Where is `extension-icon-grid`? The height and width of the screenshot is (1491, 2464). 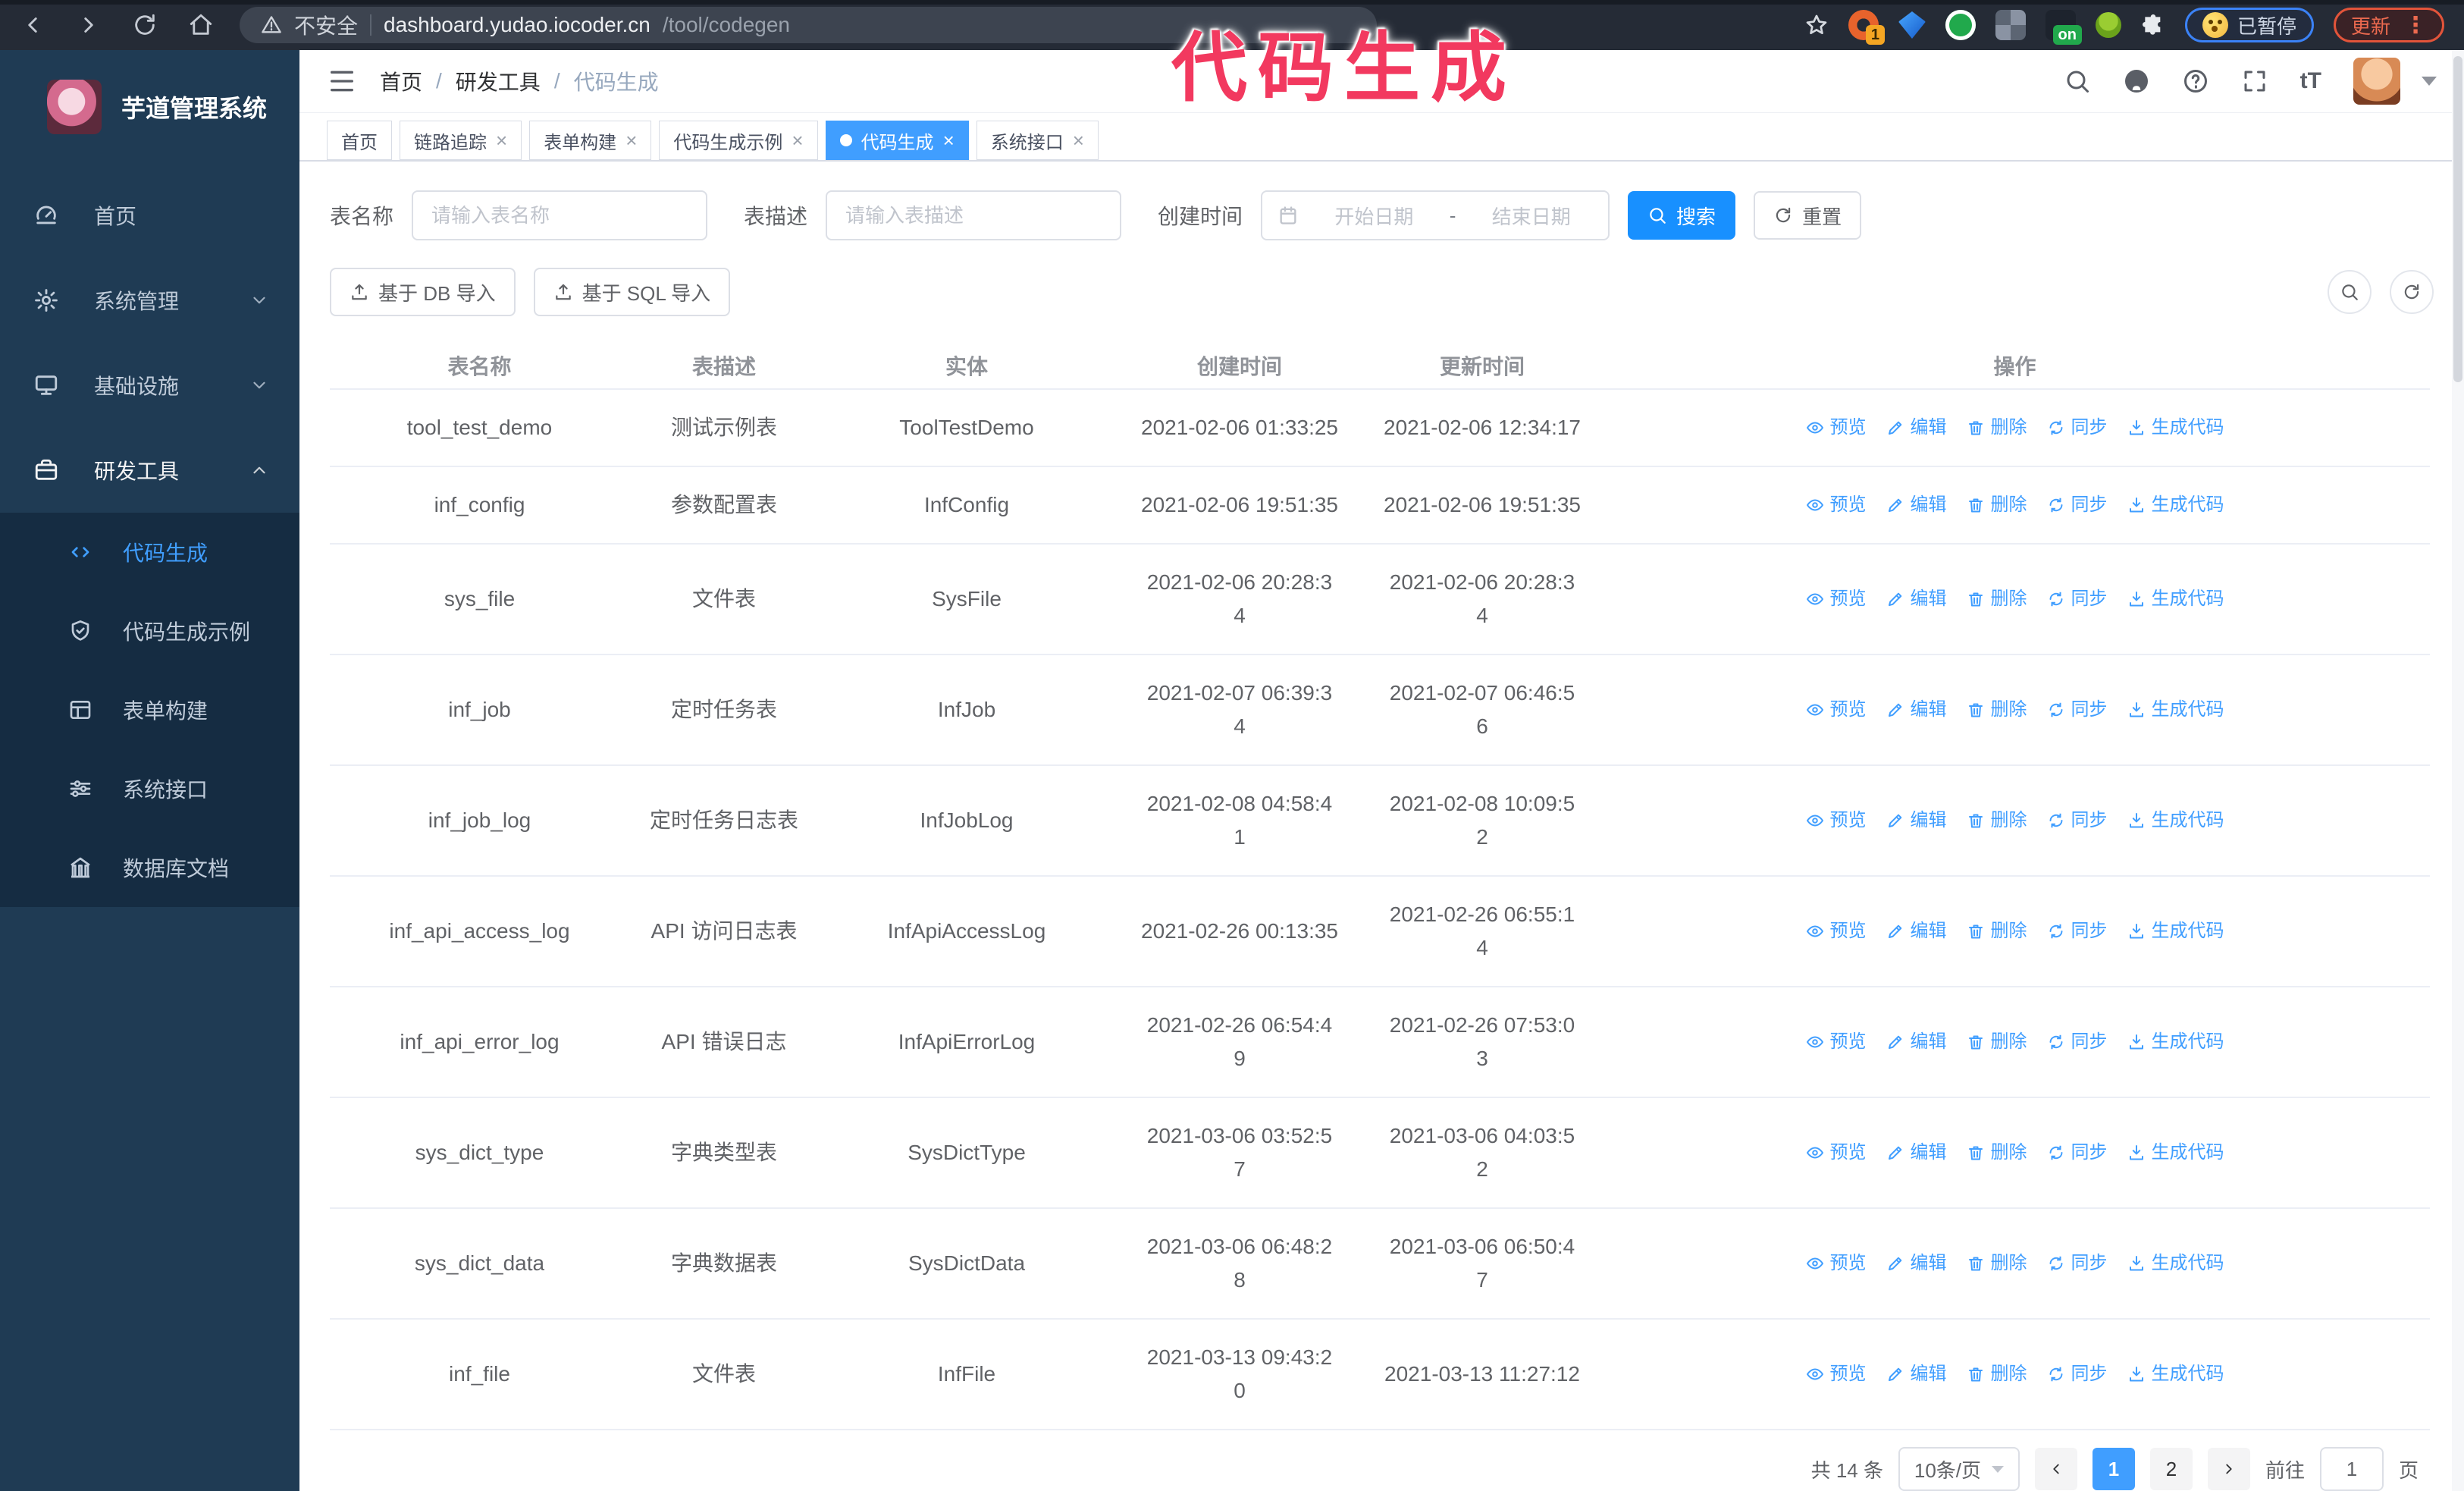
extension-icon-grid is located at coordinates (2010, 25).